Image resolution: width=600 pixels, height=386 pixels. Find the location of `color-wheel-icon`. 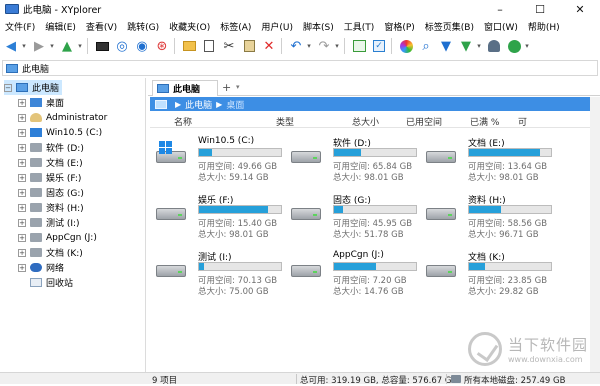

color-wheel-icon is located at coordinates (406, 46).